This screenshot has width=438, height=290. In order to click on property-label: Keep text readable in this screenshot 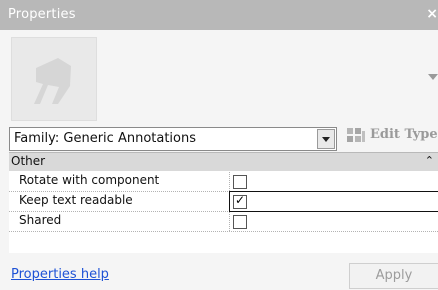, I will do `click(76, 200)`.